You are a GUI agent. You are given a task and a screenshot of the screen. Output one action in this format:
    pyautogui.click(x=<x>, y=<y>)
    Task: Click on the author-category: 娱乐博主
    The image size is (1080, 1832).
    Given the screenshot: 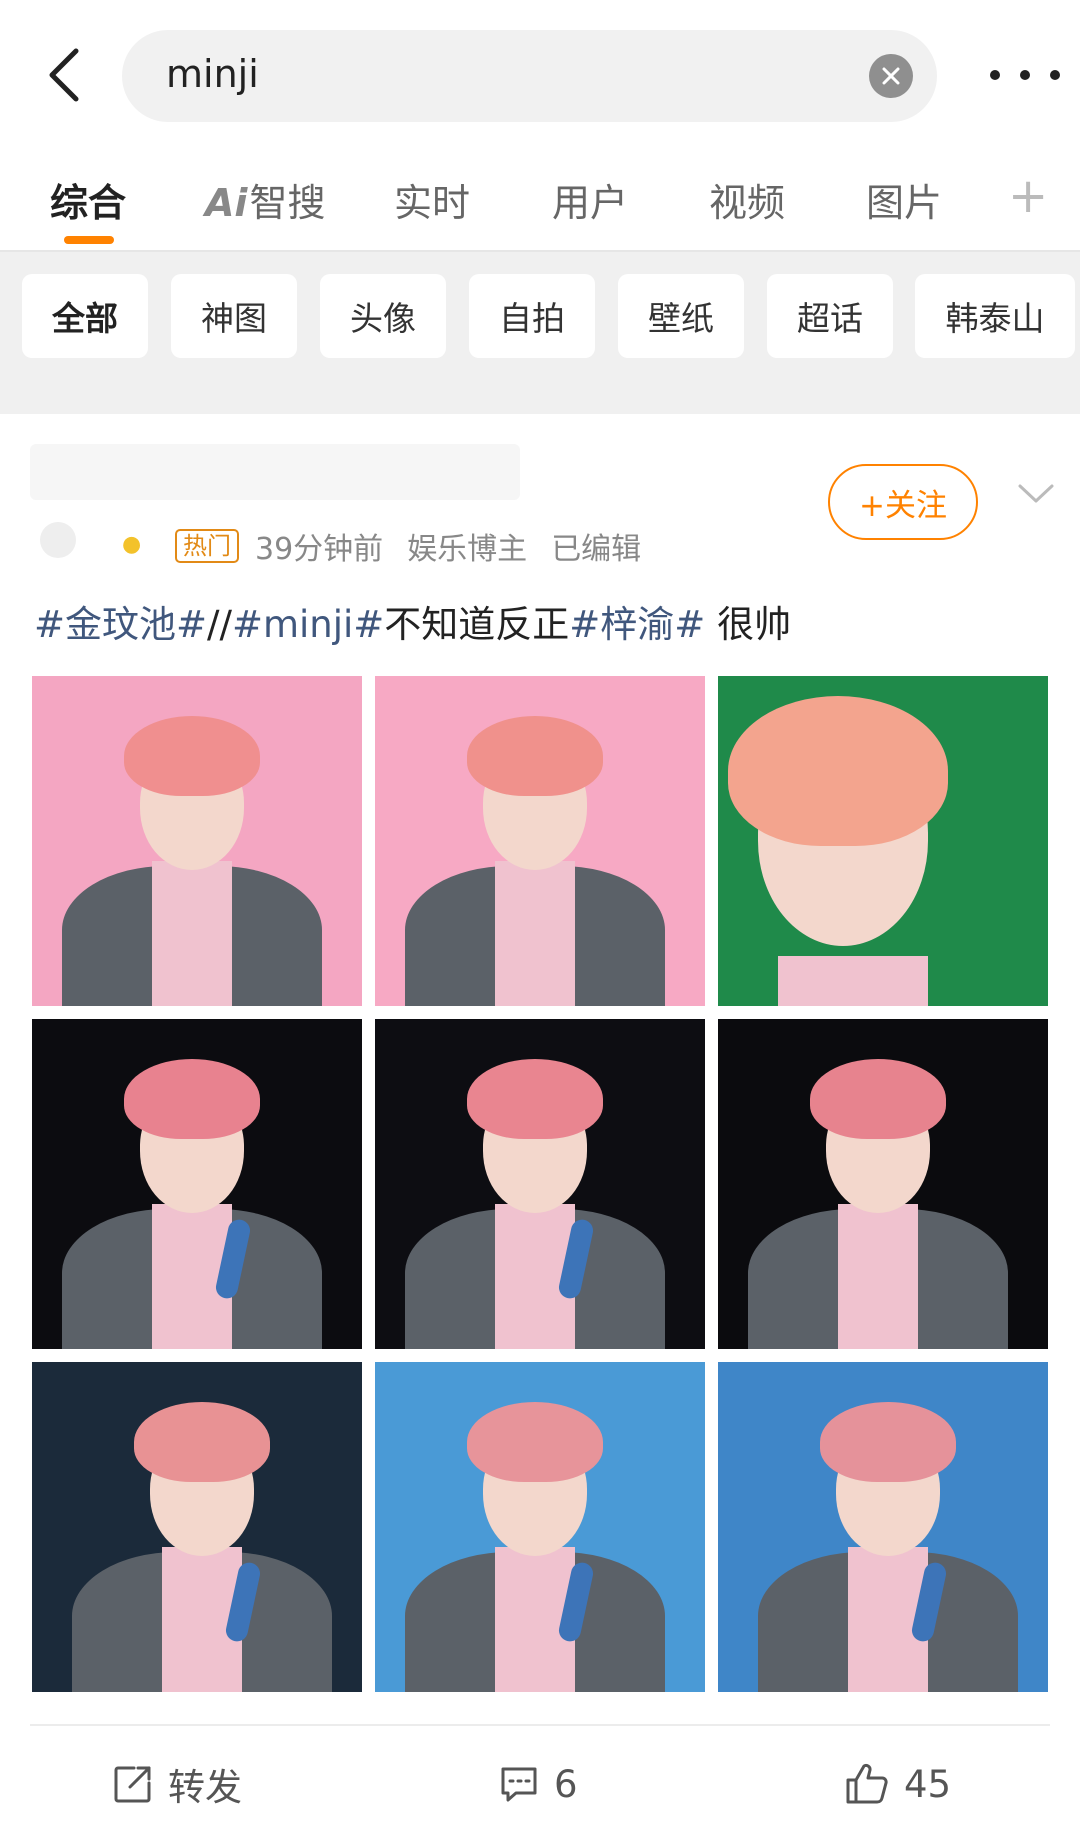 What is the action you would take?
    pyautogui.click(x=467, y=549)
    